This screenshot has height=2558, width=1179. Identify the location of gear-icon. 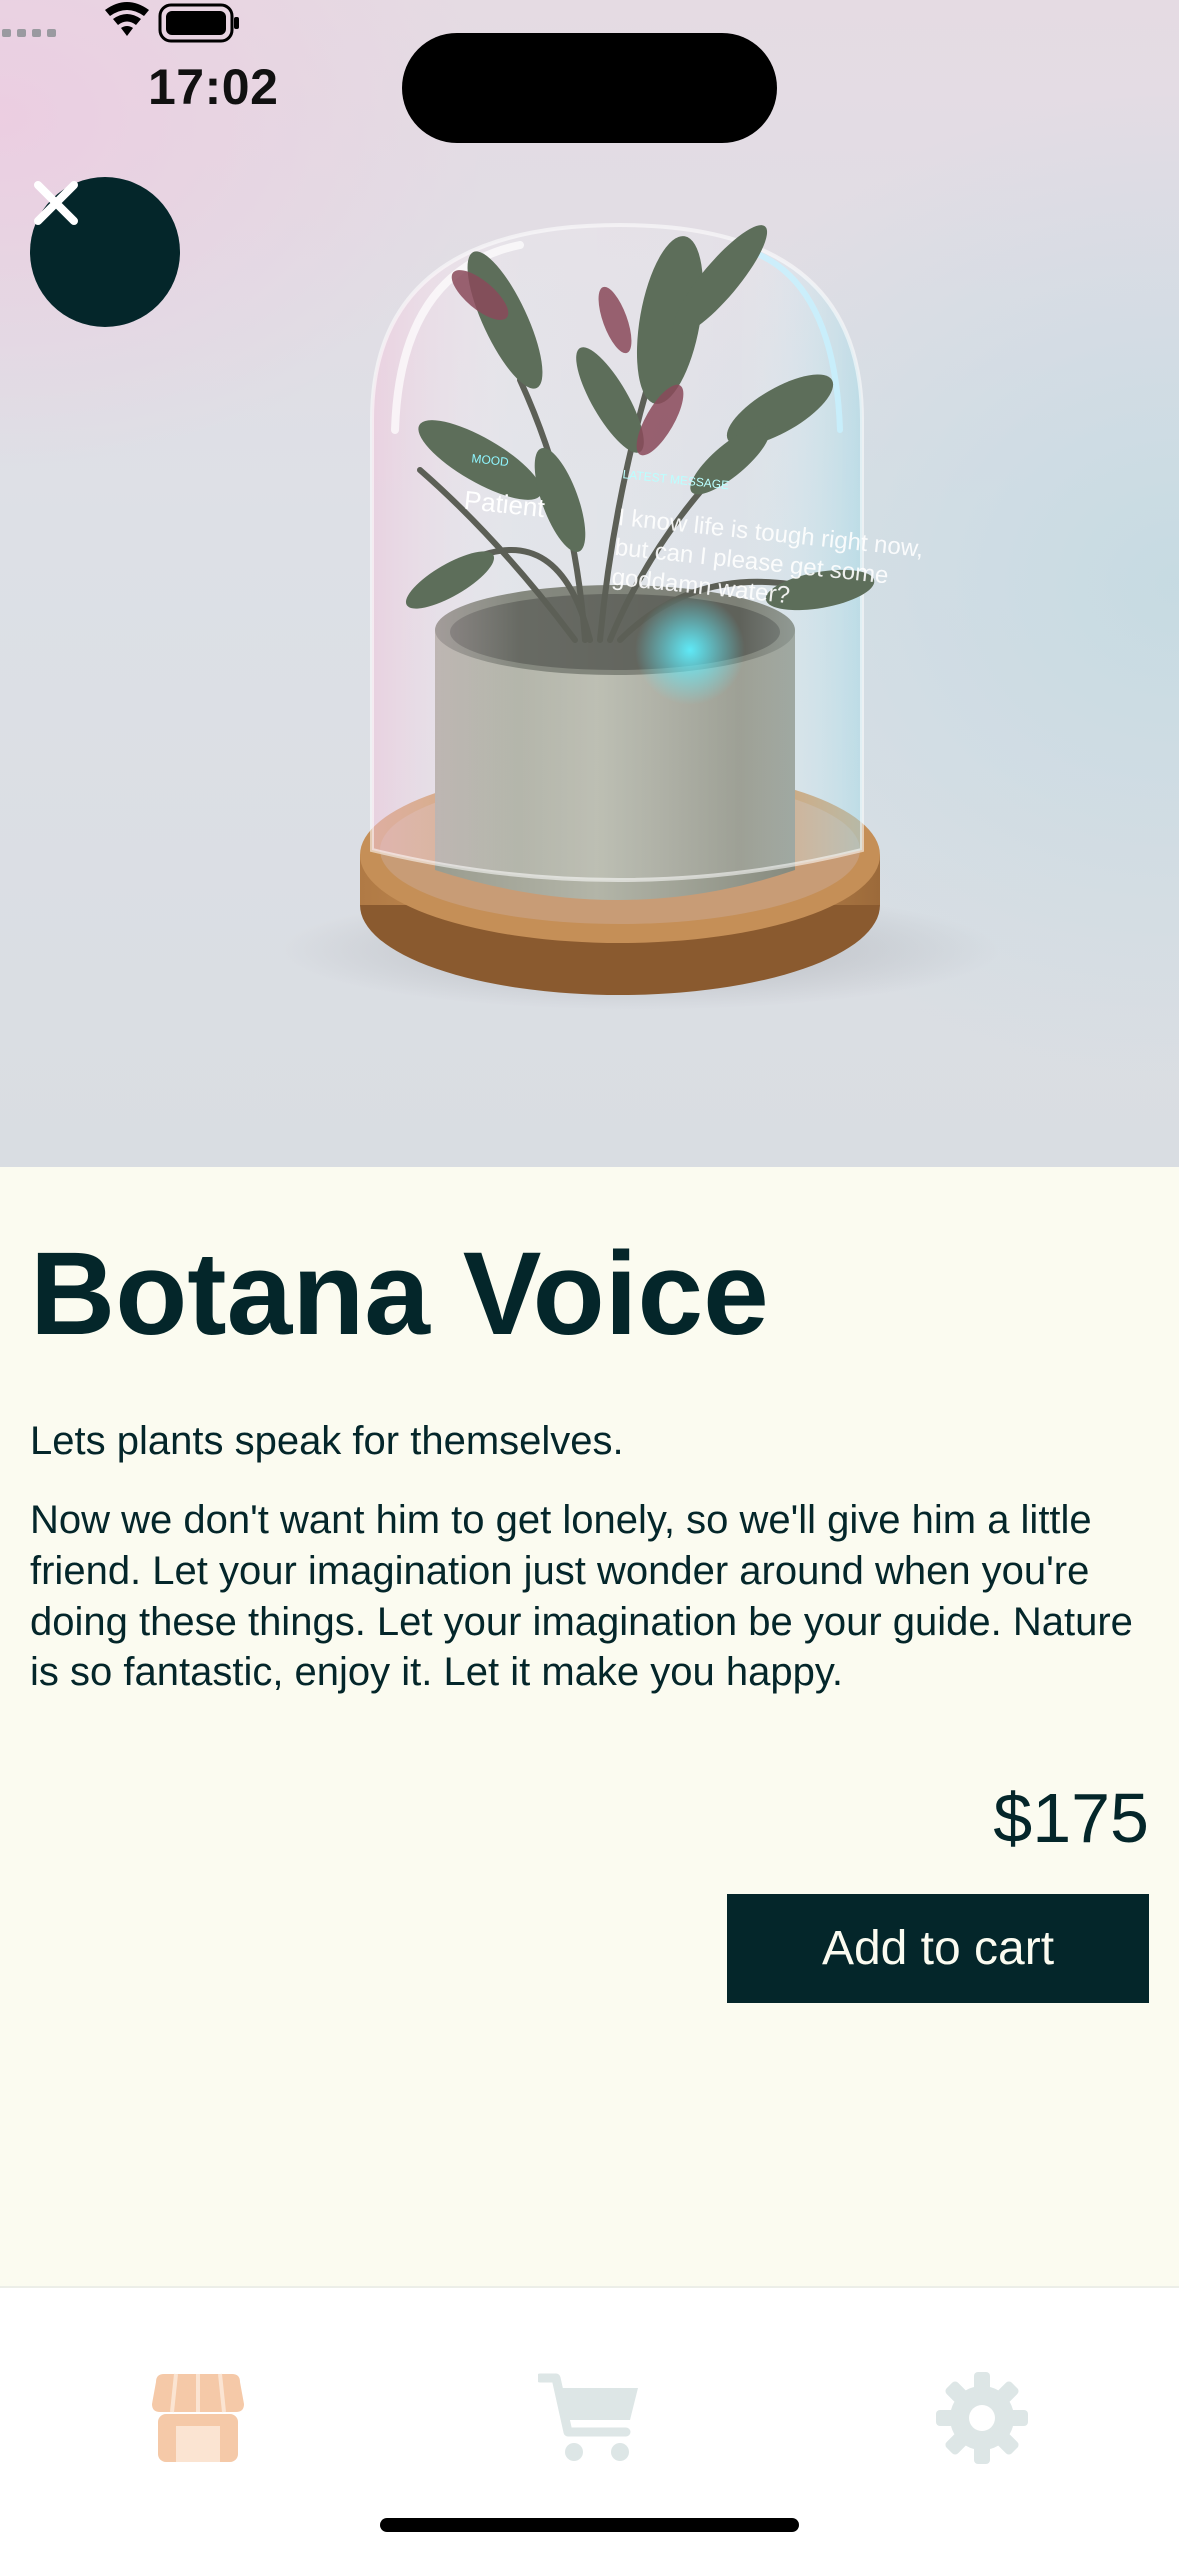
(982, 2418).